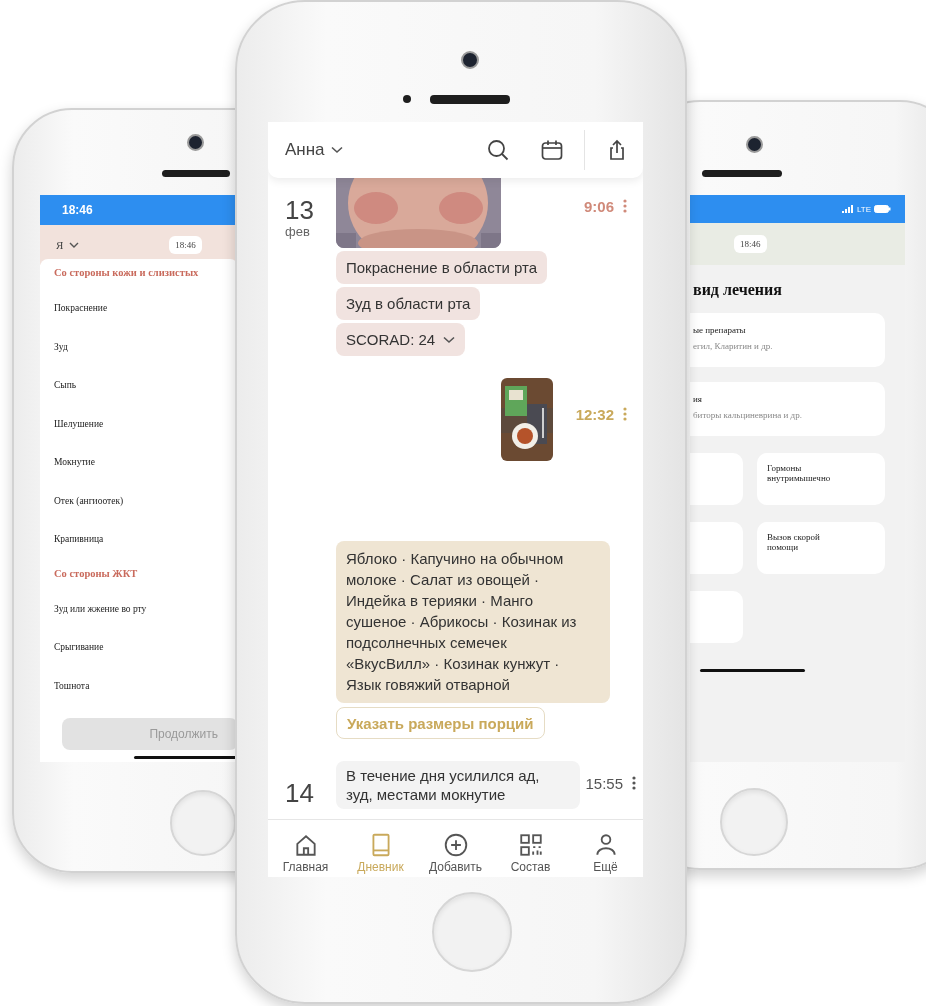 Image resolution: width=926 pixels, height=1006 pixels. Describe the element at coordinates (530, 845) in the screenshot. I see `qr-code-icon` at that location.